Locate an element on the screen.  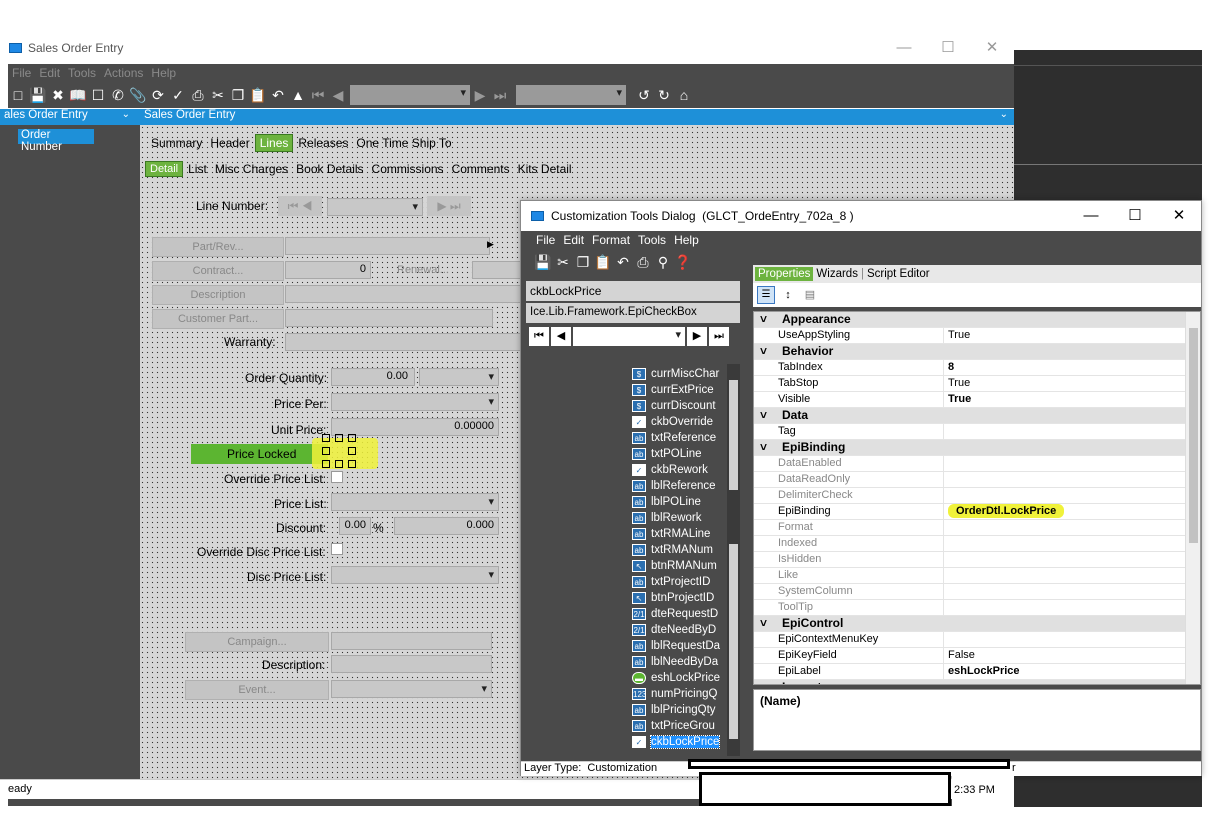
dialog-menu-format: Format is located at coordinates (611, 240).